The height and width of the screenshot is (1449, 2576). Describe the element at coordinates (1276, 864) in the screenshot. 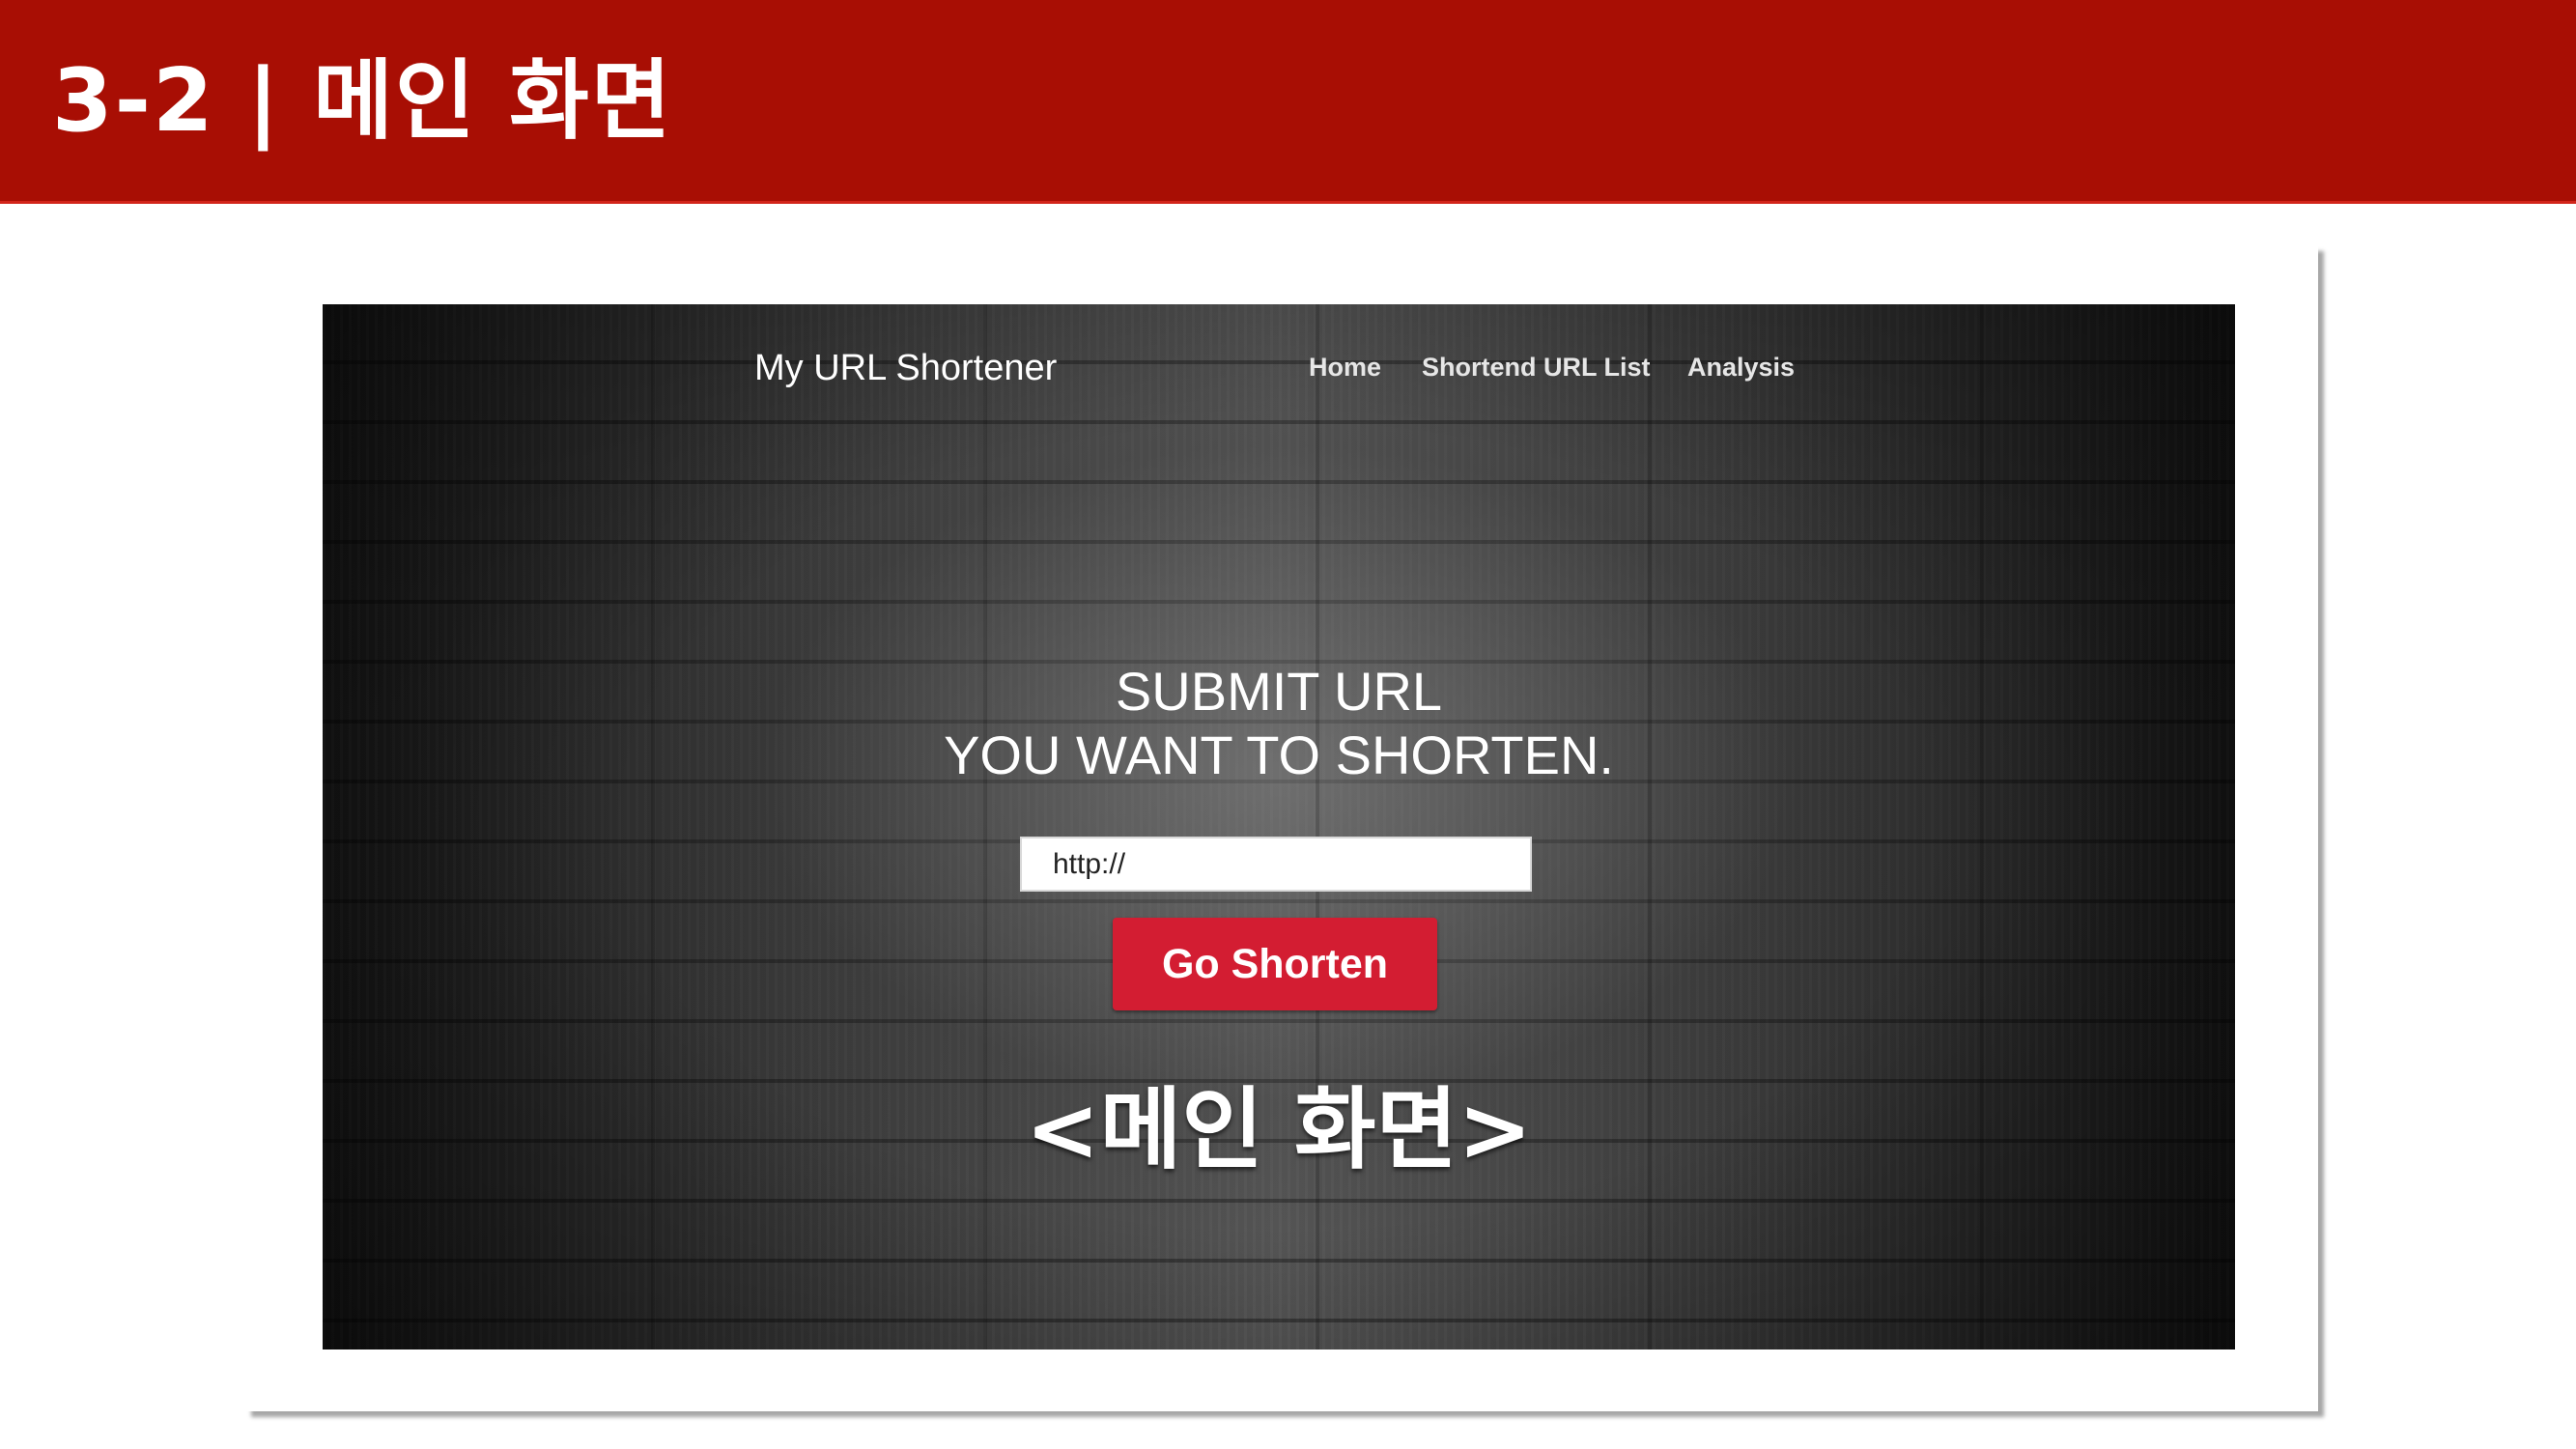

I see `url-input` at that location.